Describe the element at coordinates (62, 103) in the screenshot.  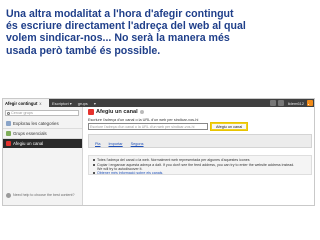
I see `menu-desktop: Escriptori ▾` at that location.